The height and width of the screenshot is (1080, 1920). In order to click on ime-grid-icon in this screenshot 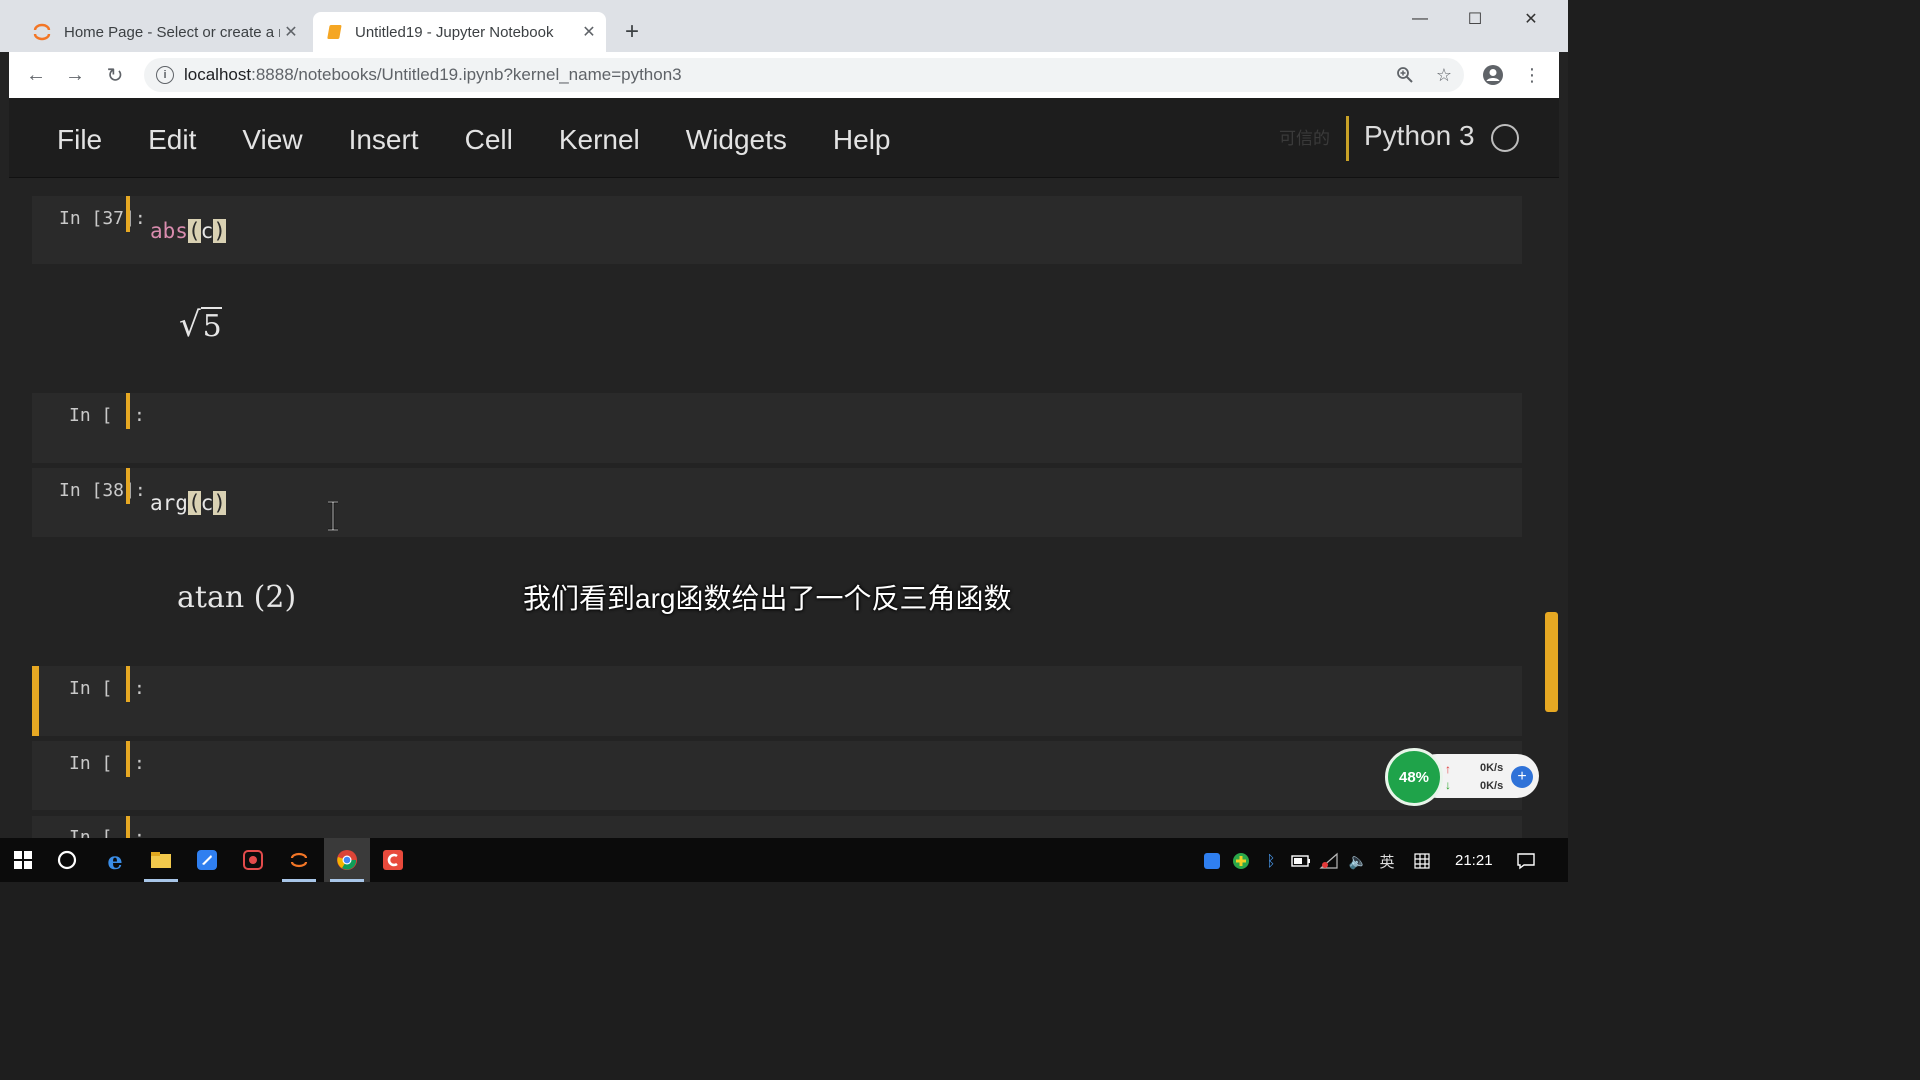, I will do `click(1422, 861)`.